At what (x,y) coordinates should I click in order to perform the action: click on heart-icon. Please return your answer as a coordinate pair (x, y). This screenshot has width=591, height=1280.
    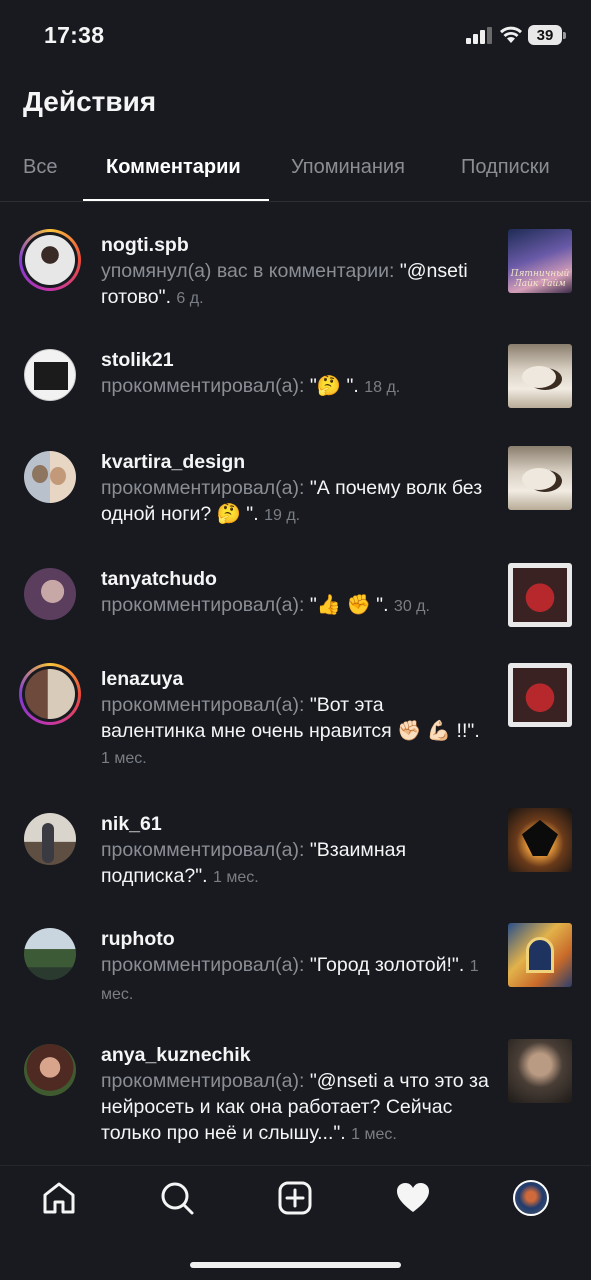
    Looking at the image, I should click on (413, 1198).